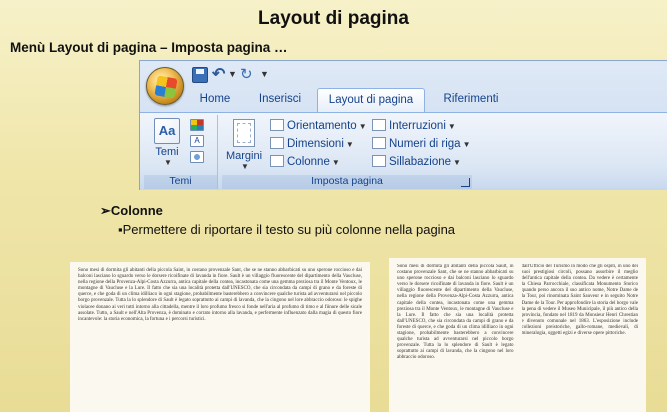 The image size is (667, 412). I want to click on tab-layout-di-pagina: Layout di pagina, so click(371, 100).